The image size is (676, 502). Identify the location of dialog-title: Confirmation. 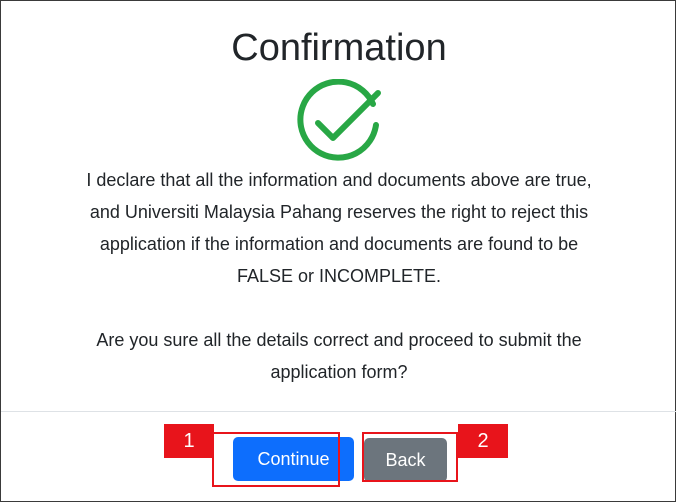
(339, 48).